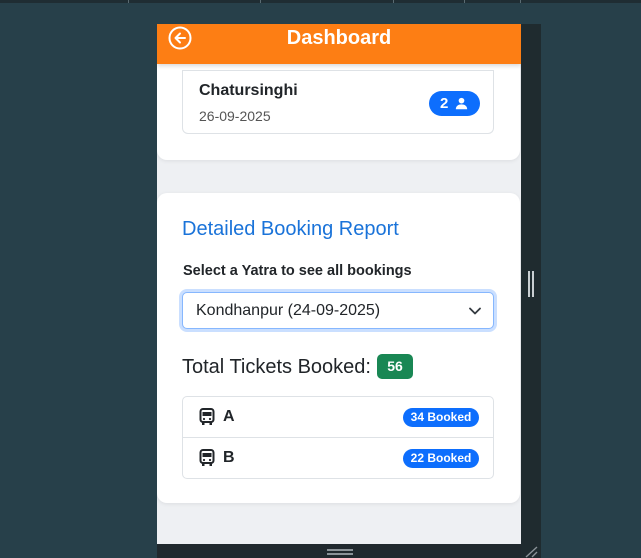 This screenshot has width=641, height=558. I want to click on total-tickets-label: Total Tickets Booked:, so click(276, 367).